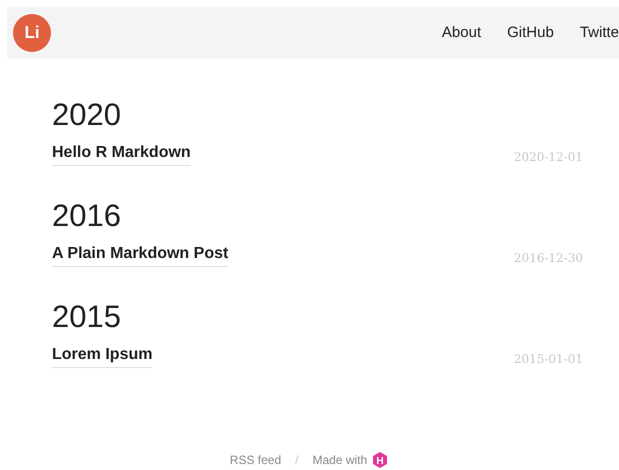 The width and height of the screenshot is (619, 470). Describe the element at coordinates (380, 460) in the screenshot. I see `hexagon-logo-icon: H` at that location.